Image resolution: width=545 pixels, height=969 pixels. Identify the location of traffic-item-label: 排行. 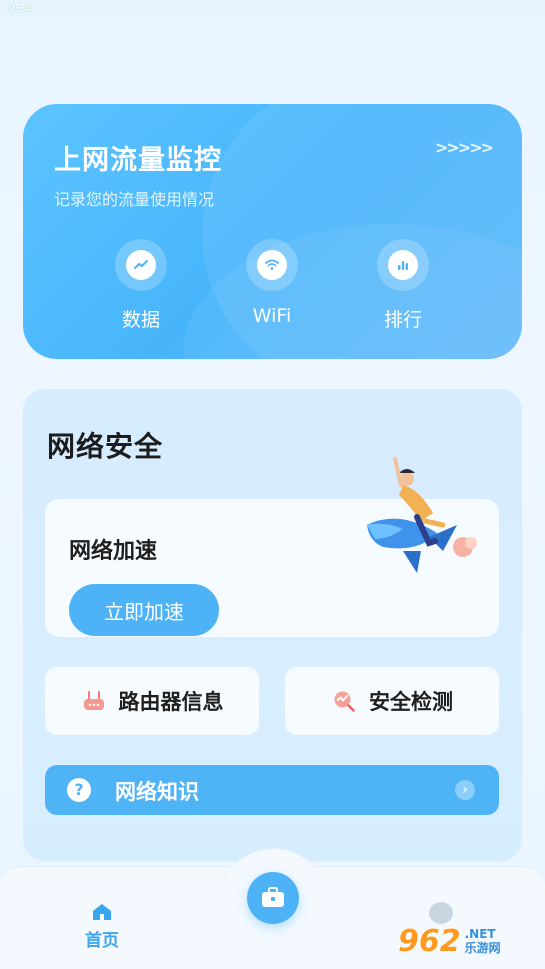
(402, 320).